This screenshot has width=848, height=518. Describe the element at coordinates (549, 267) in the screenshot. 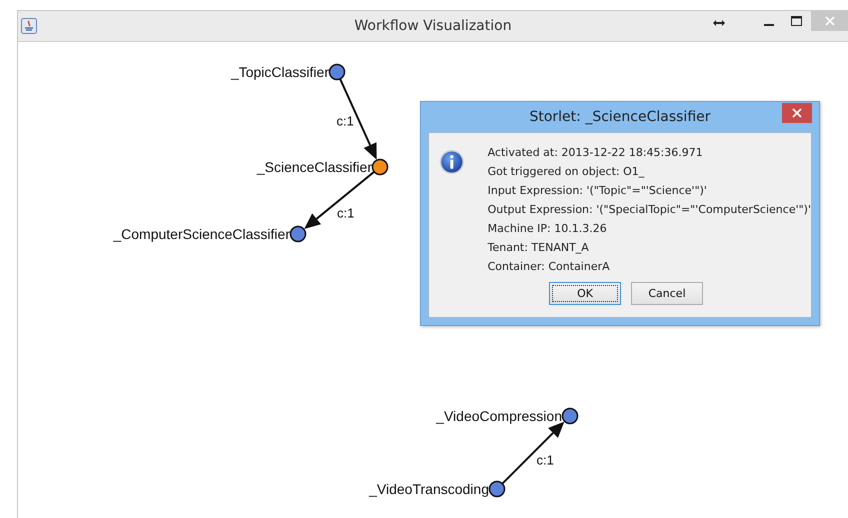

I see `info-text: Container: ContainerA` at that location.